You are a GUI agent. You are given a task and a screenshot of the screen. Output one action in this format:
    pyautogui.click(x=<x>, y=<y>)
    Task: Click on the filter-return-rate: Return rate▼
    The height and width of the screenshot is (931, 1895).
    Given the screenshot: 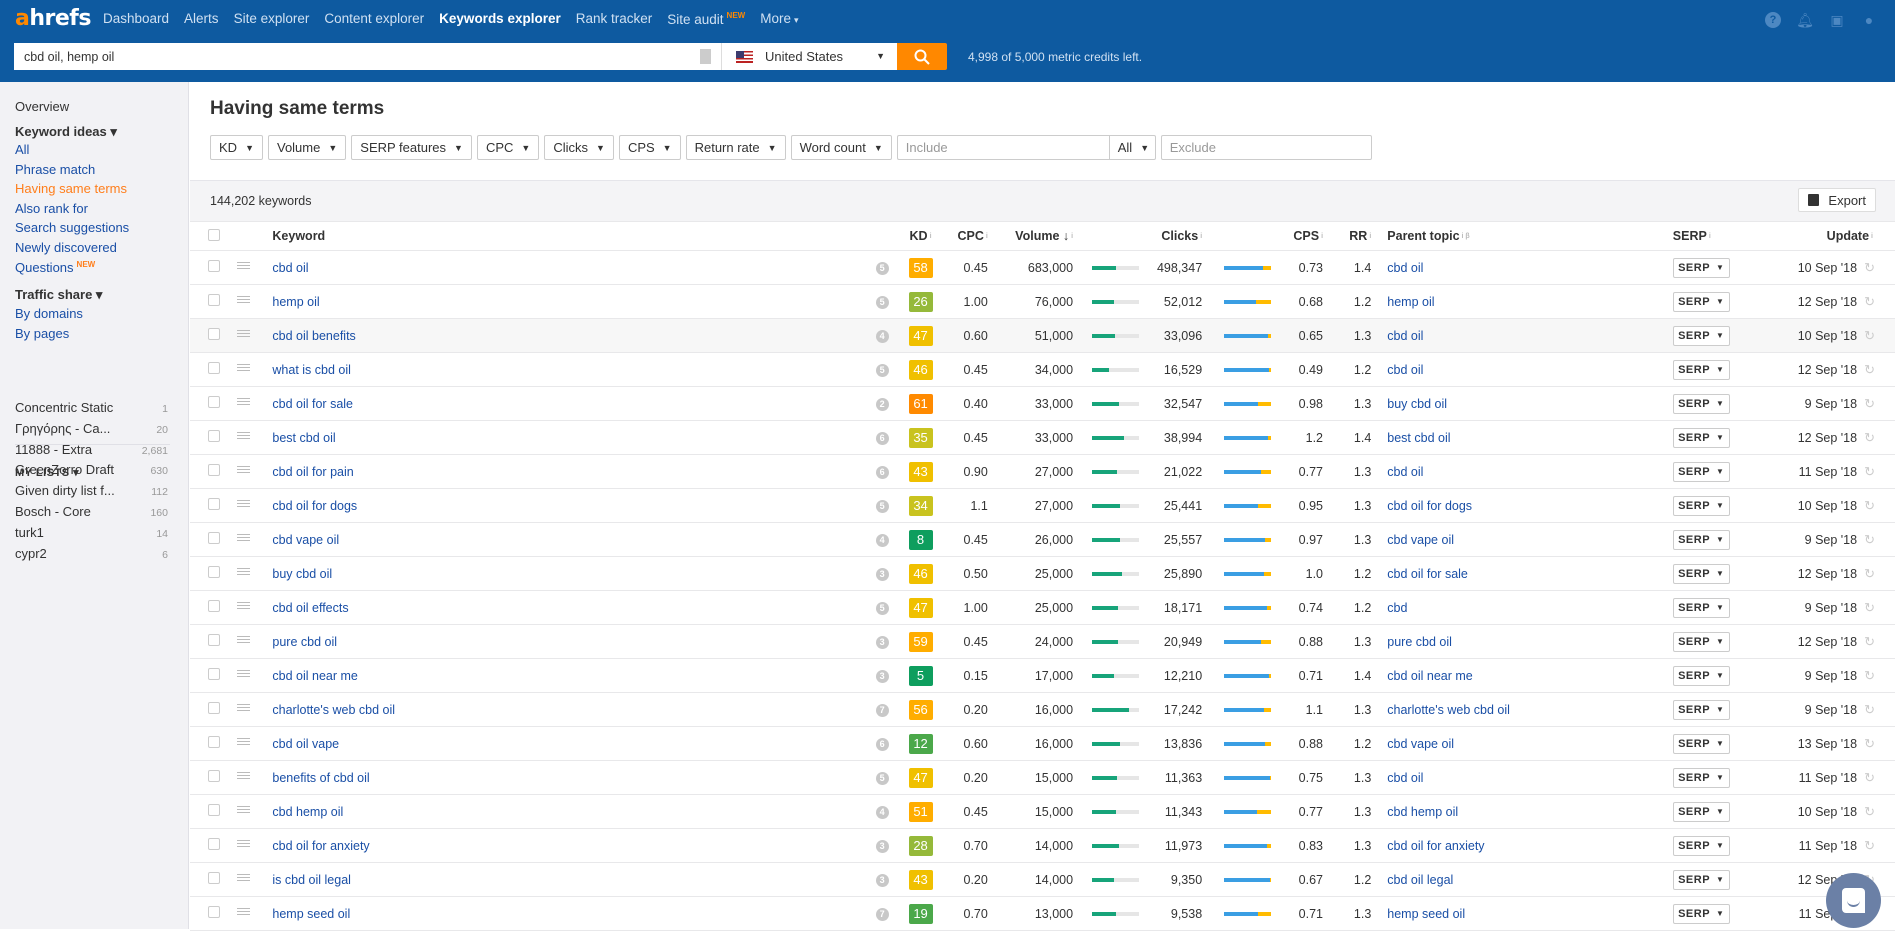 What is the action you would take?
    pyautogui.click(x=736, y=147)
    